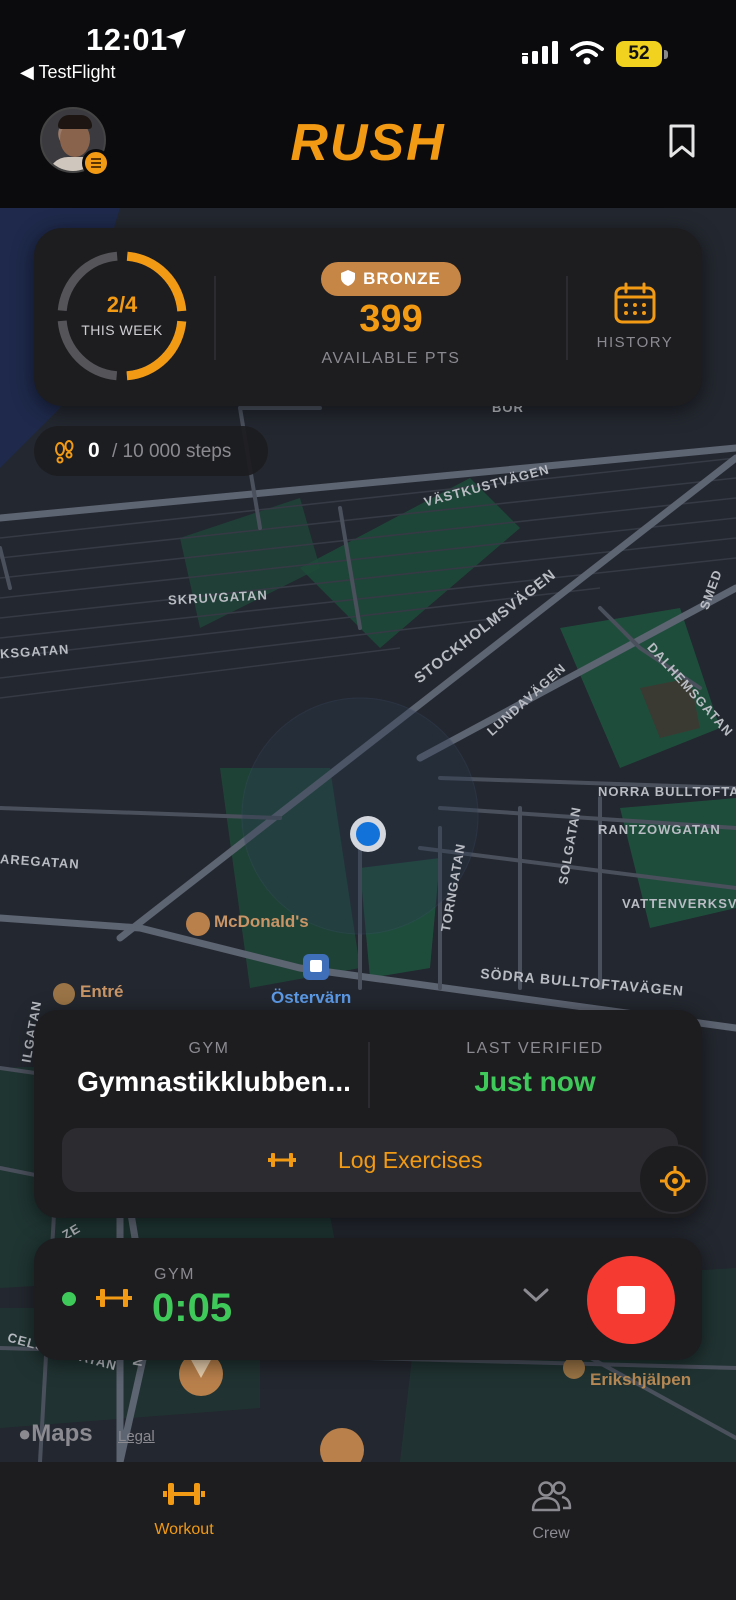 The image size is (736, 1600). Describe the element at coordinates (62, 1433) in the screenshot. I see `maps-attribution: Maps` at that location.